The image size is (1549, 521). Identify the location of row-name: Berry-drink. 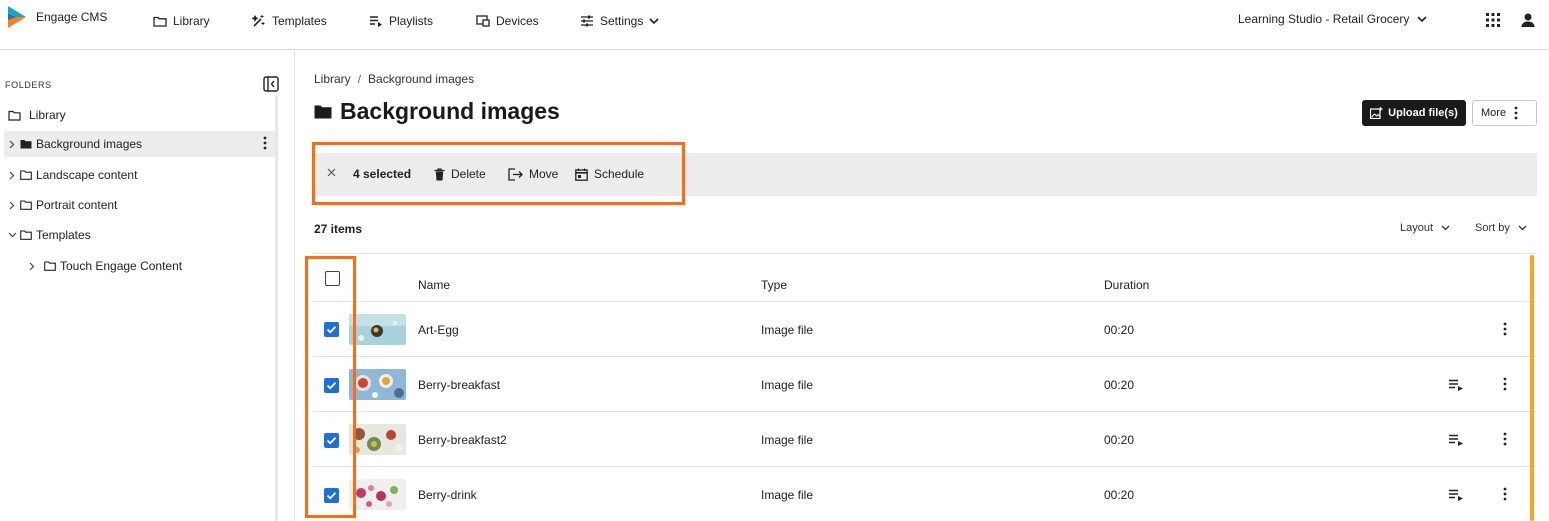
(447, 495).